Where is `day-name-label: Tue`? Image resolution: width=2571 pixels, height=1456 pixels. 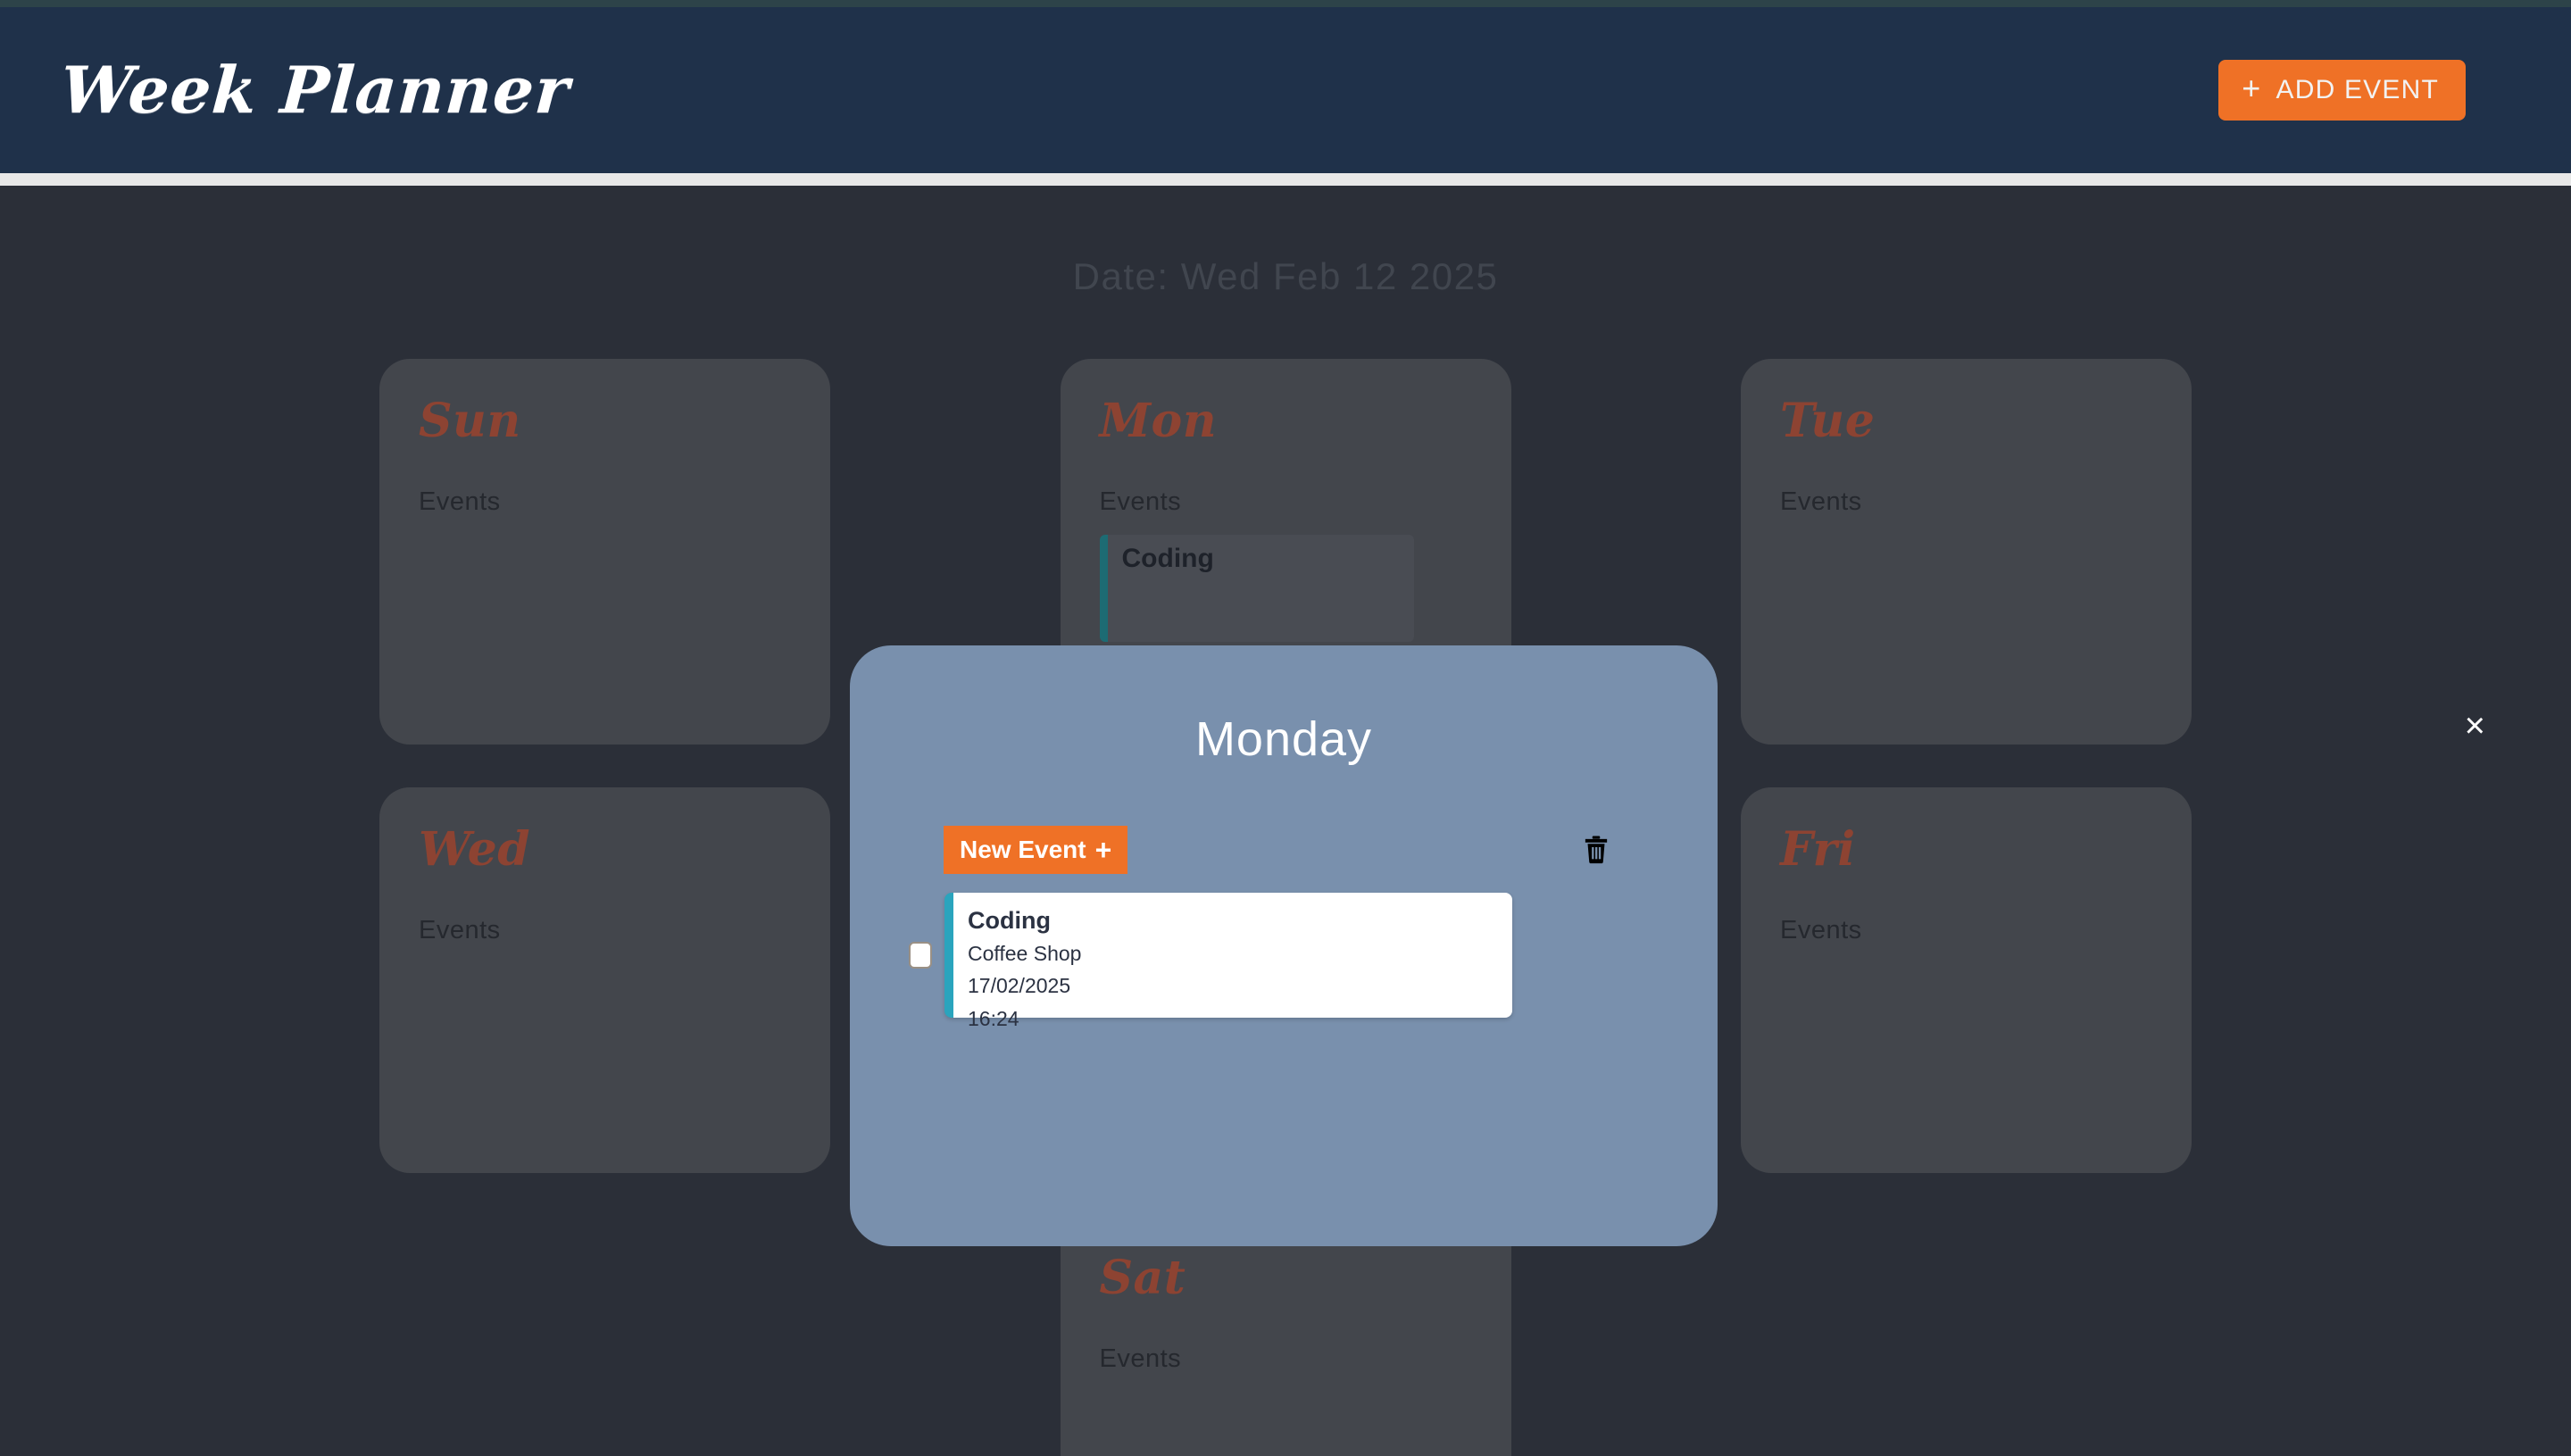 day-name-label: Tue is located at coordinates (1828, 421).